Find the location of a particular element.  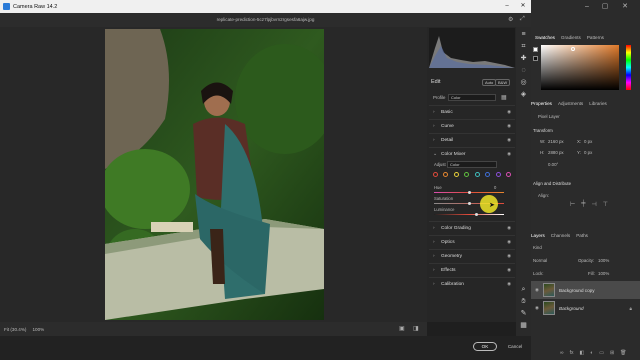

presets-icon: ◈ is located at coordinates (523, 94).